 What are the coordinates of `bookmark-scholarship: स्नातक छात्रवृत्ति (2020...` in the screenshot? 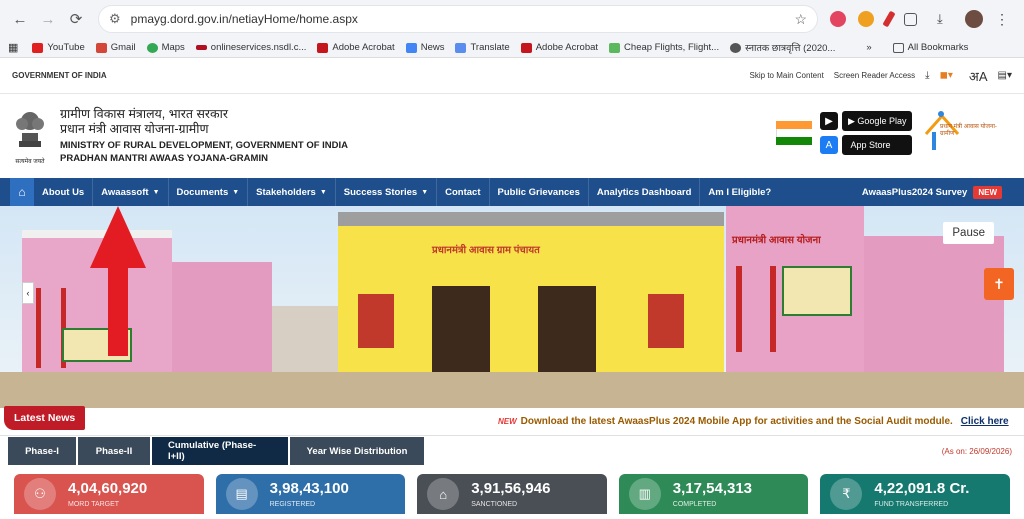 It's located at (782, 47).